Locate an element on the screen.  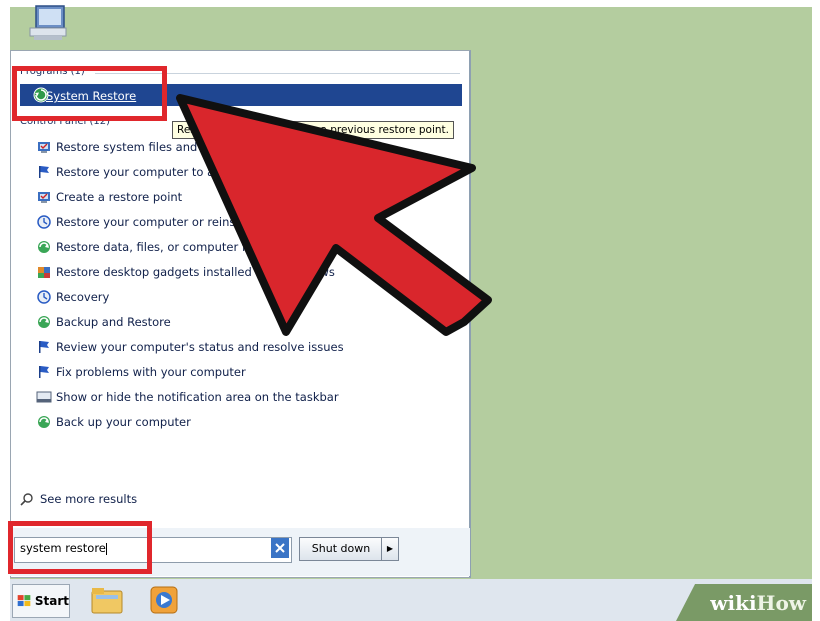
item-label: Backup and Restore is located at coordinates (113, 322).